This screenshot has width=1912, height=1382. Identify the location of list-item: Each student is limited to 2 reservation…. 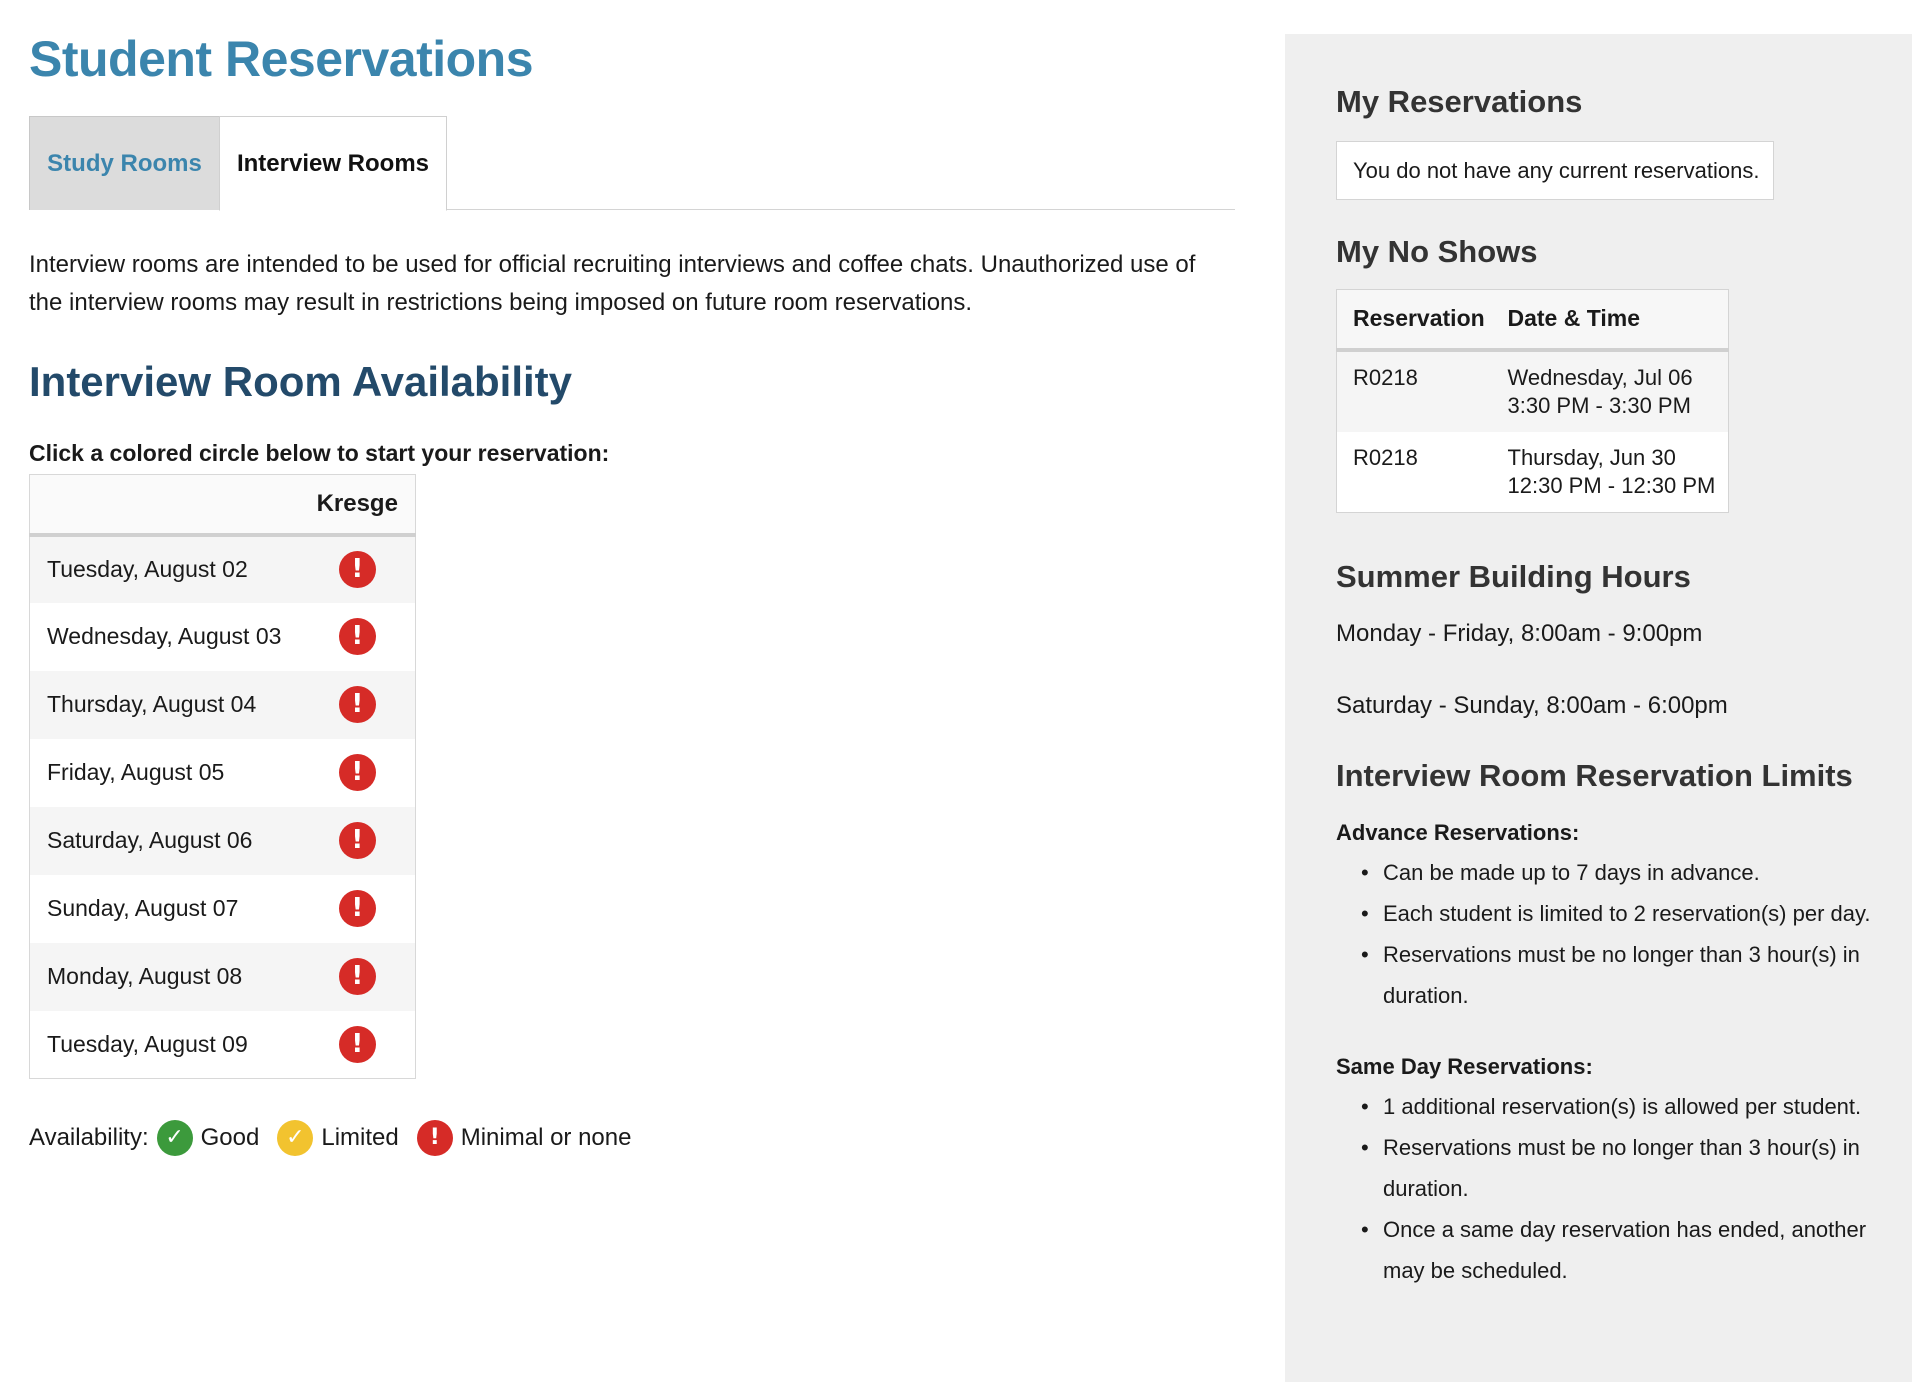
(1623, 913).